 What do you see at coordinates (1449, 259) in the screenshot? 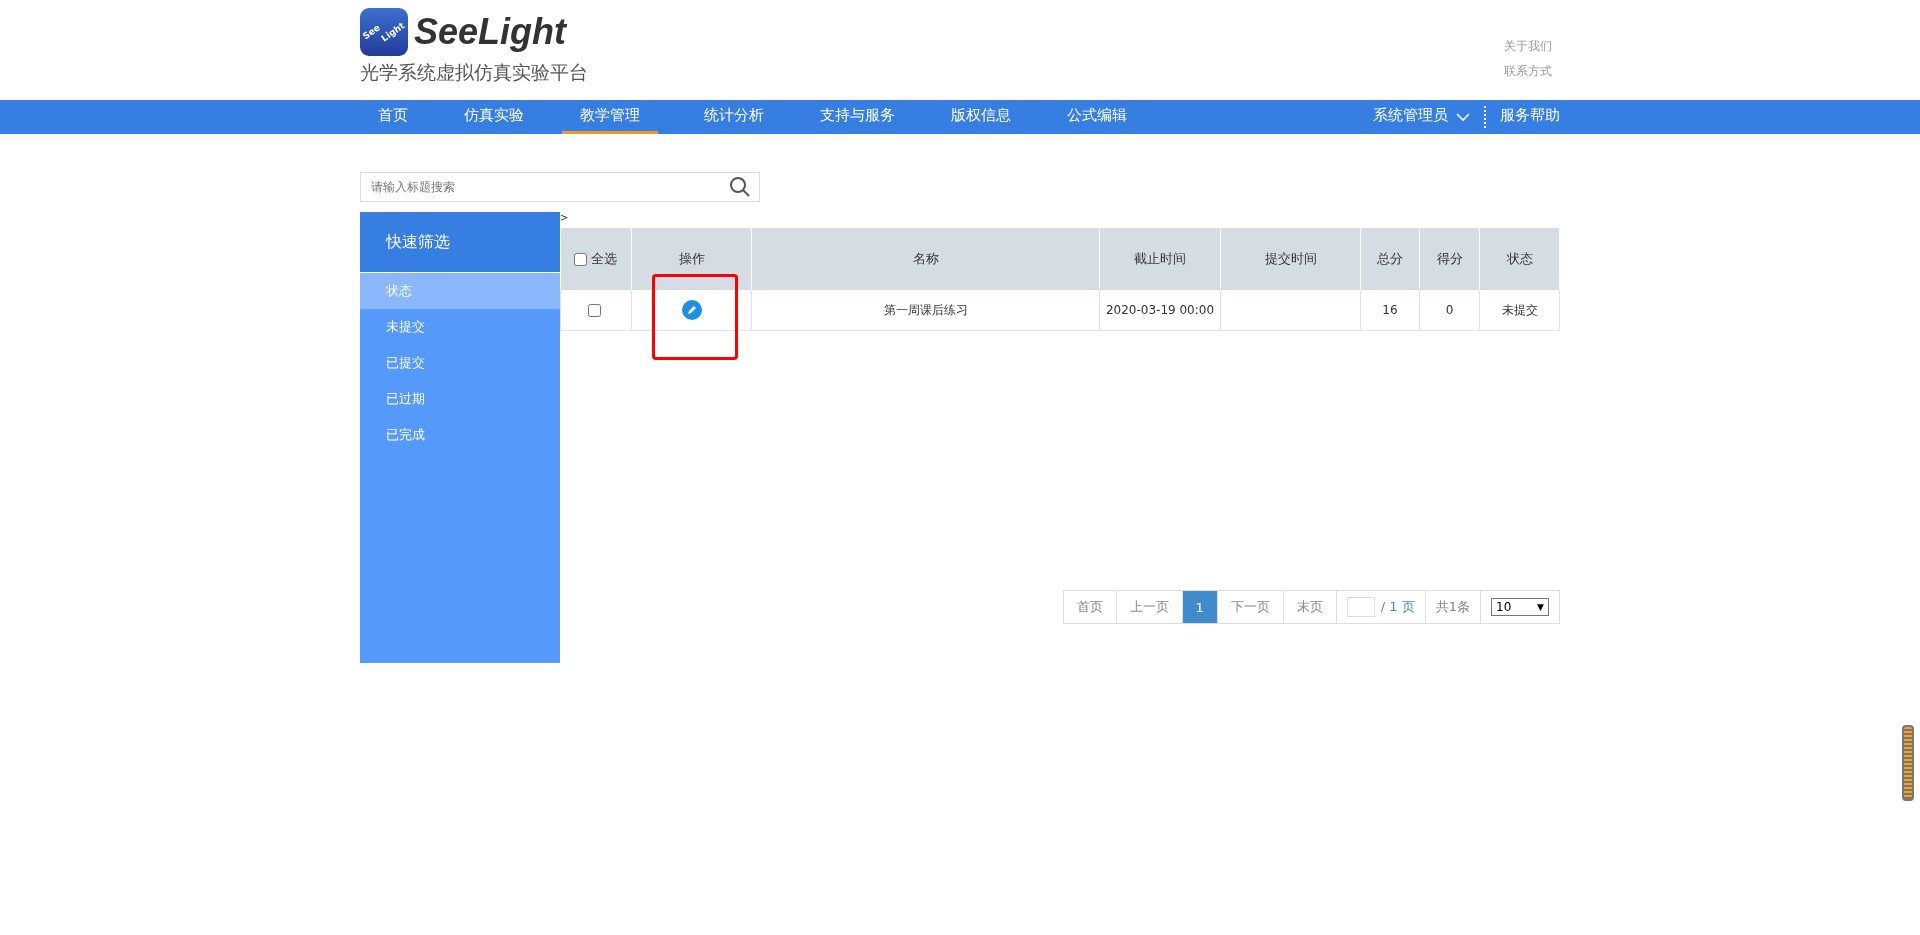
I see `table-header: 得分` at bounding box center [1449, 259].